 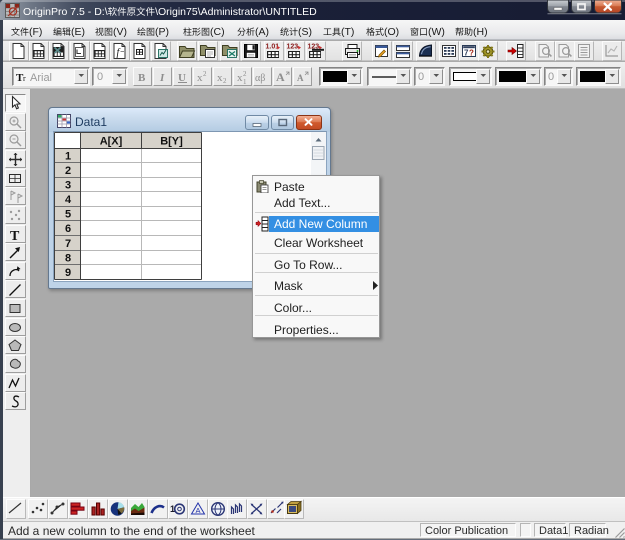 What do you see at coordinates (68, 229) in the screenshot?
I see `svg-text: 6` at bounding box center [68, 229].